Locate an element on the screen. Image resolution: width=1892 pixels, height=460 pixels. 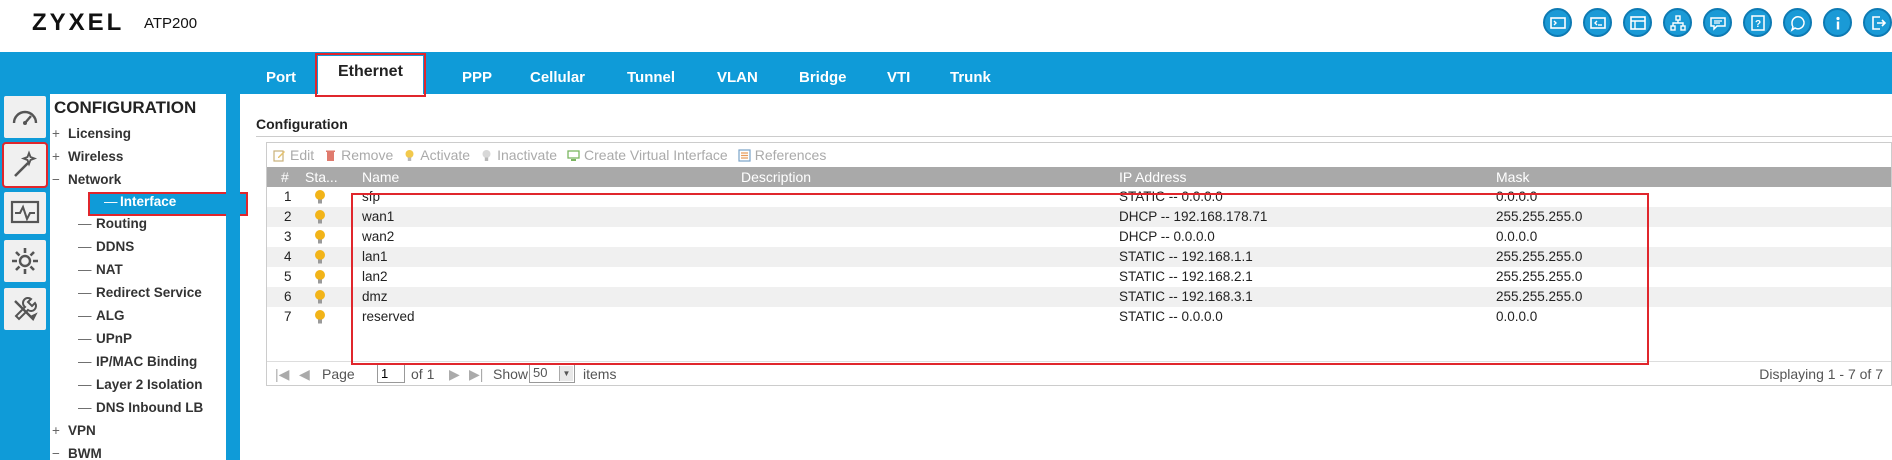
prev-page-icon: ◀ is located at coordinates (304, 374).